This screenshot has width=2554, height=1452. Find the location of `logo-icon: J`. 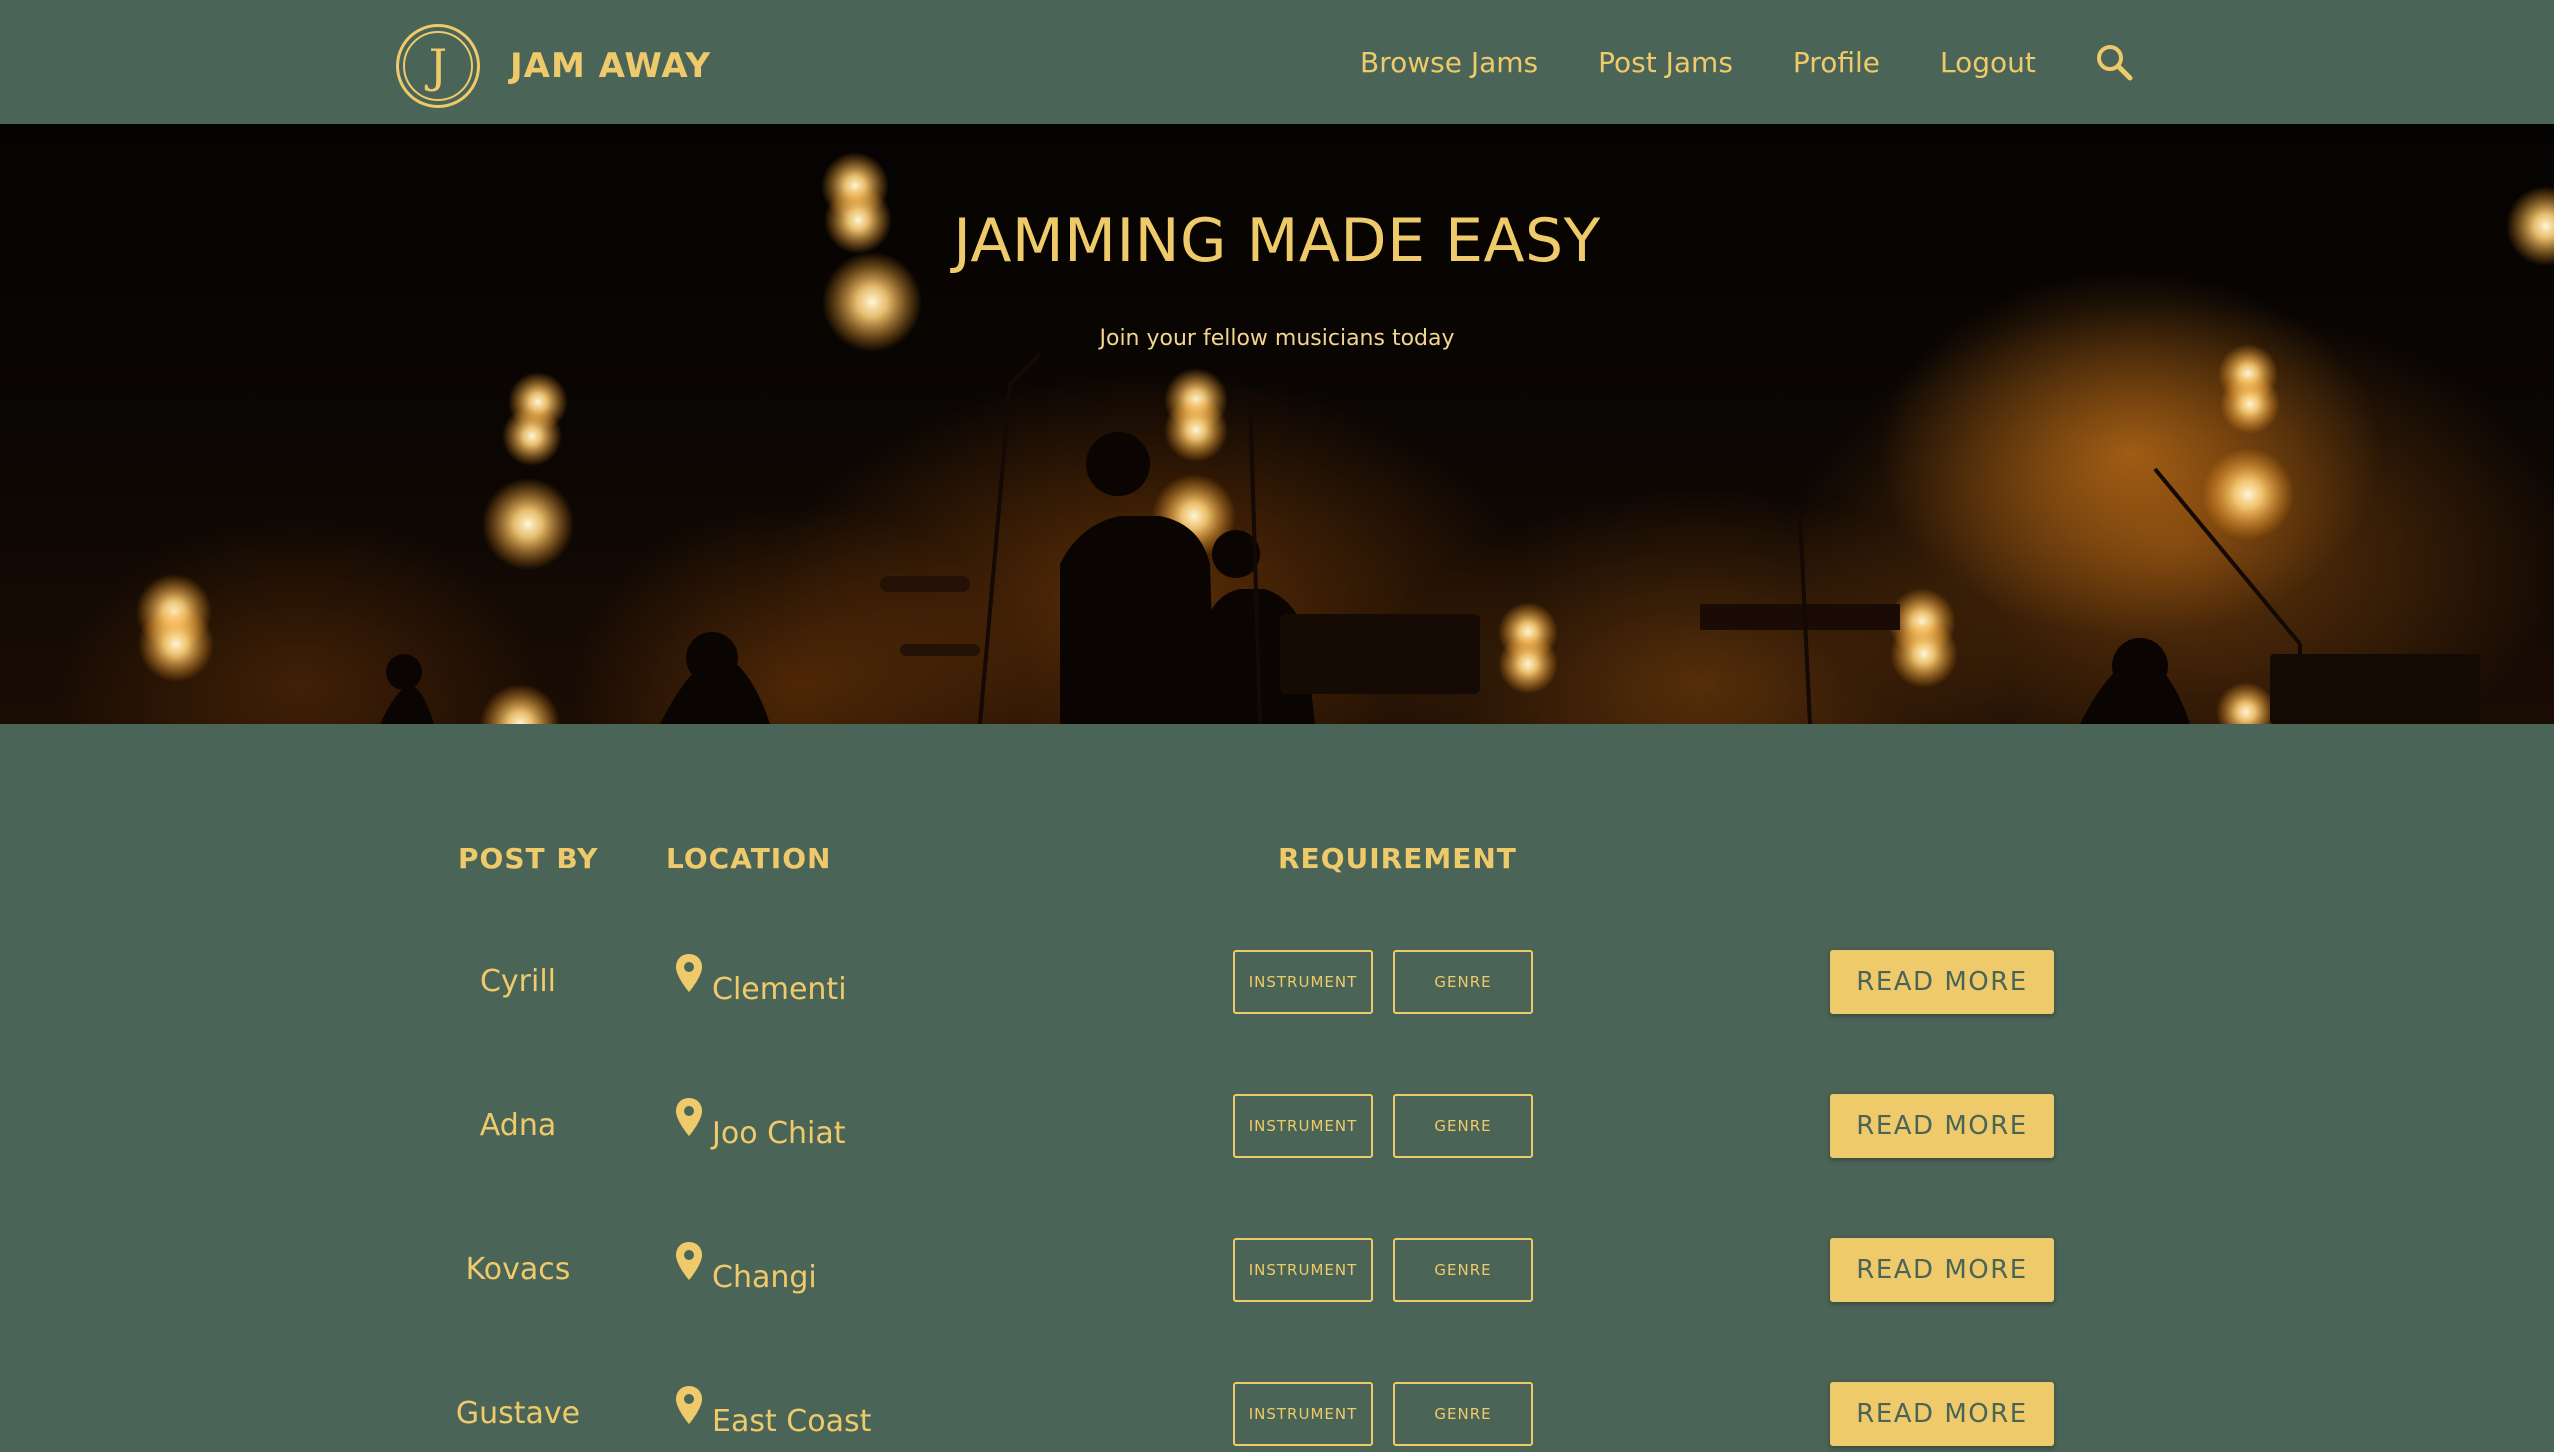

logo-icon: J is located at coordinates (438, 66).